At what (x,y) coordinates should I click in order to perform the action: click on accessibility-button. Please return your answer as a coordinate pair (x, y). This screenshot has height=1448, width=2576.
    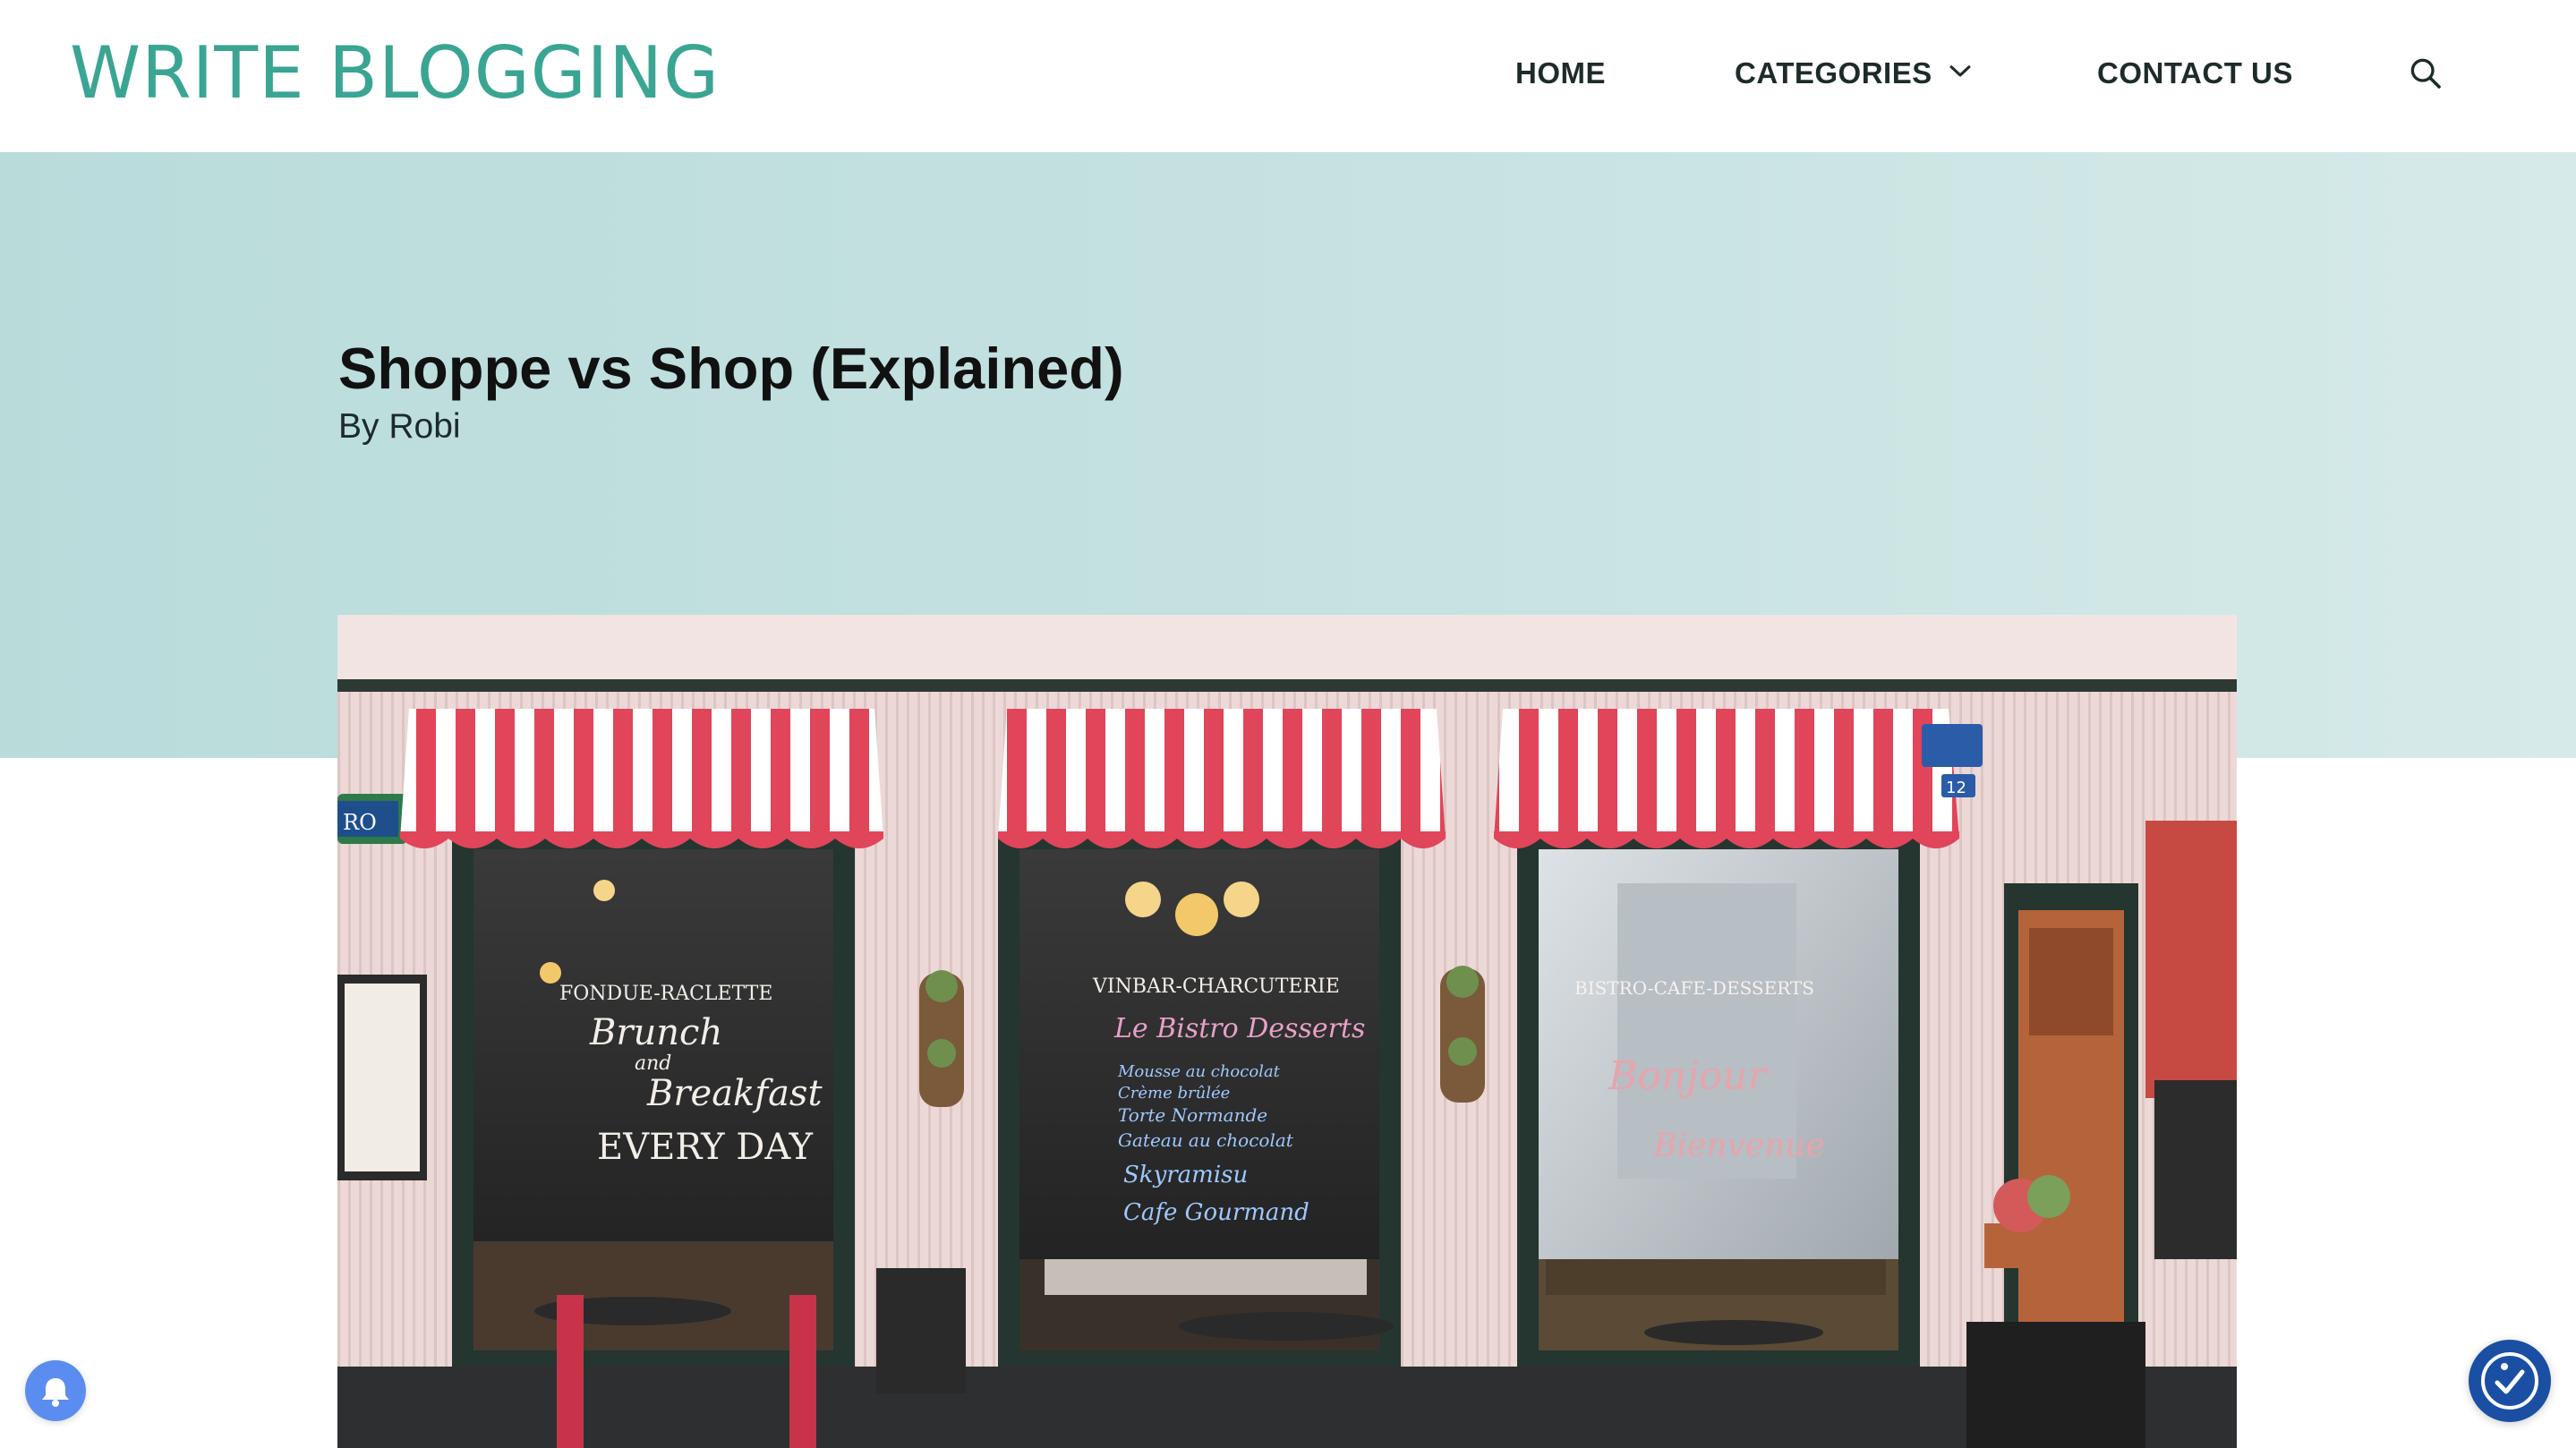
    Looking at the image, I should click on (2510, 1381).